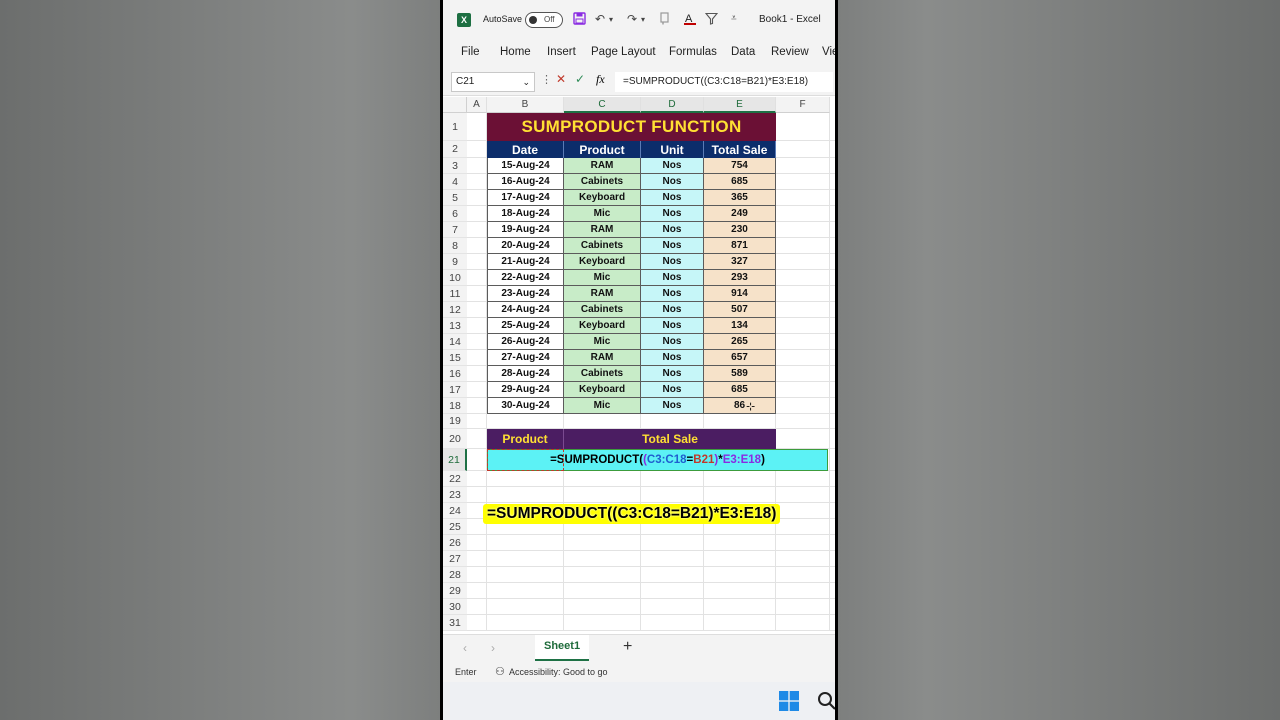  What do you see at coordinates (525, 390) in the screenshot?
I see `table-cell: 29-Aug-24` at bounding box center [525, 390].